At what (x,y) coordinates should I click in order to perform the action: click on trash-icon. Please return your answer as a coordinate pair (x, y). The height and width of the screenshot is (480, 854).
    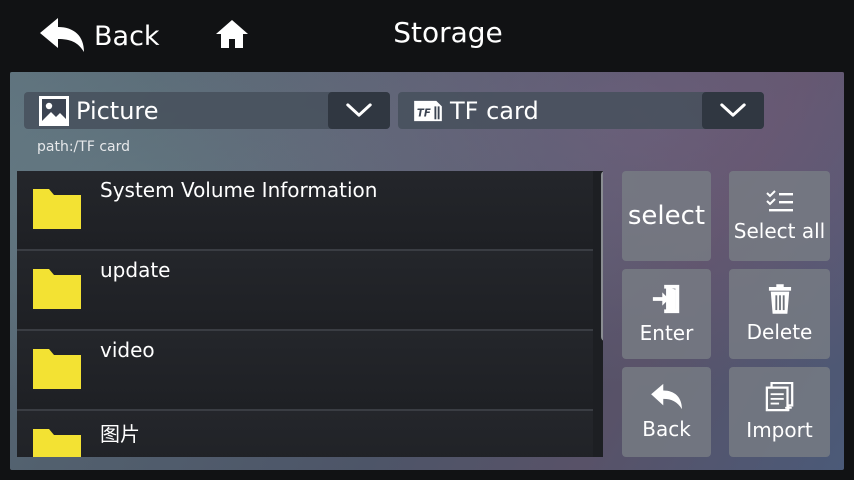
    Looking at the image, I should click on (779, 299).